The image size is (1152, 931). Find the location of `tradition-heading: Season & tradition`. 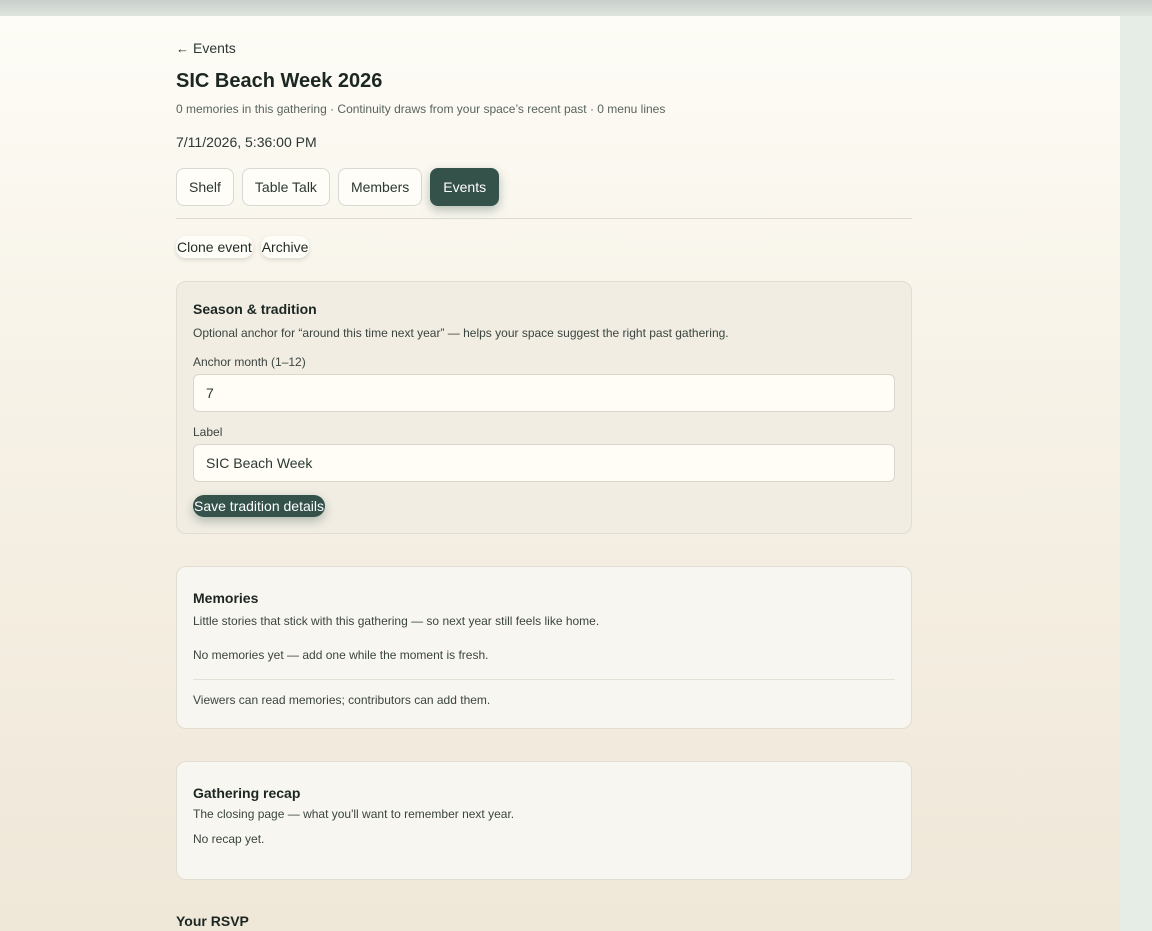

tradition-heading: Season & tradition is located at coordinates (255, 309).